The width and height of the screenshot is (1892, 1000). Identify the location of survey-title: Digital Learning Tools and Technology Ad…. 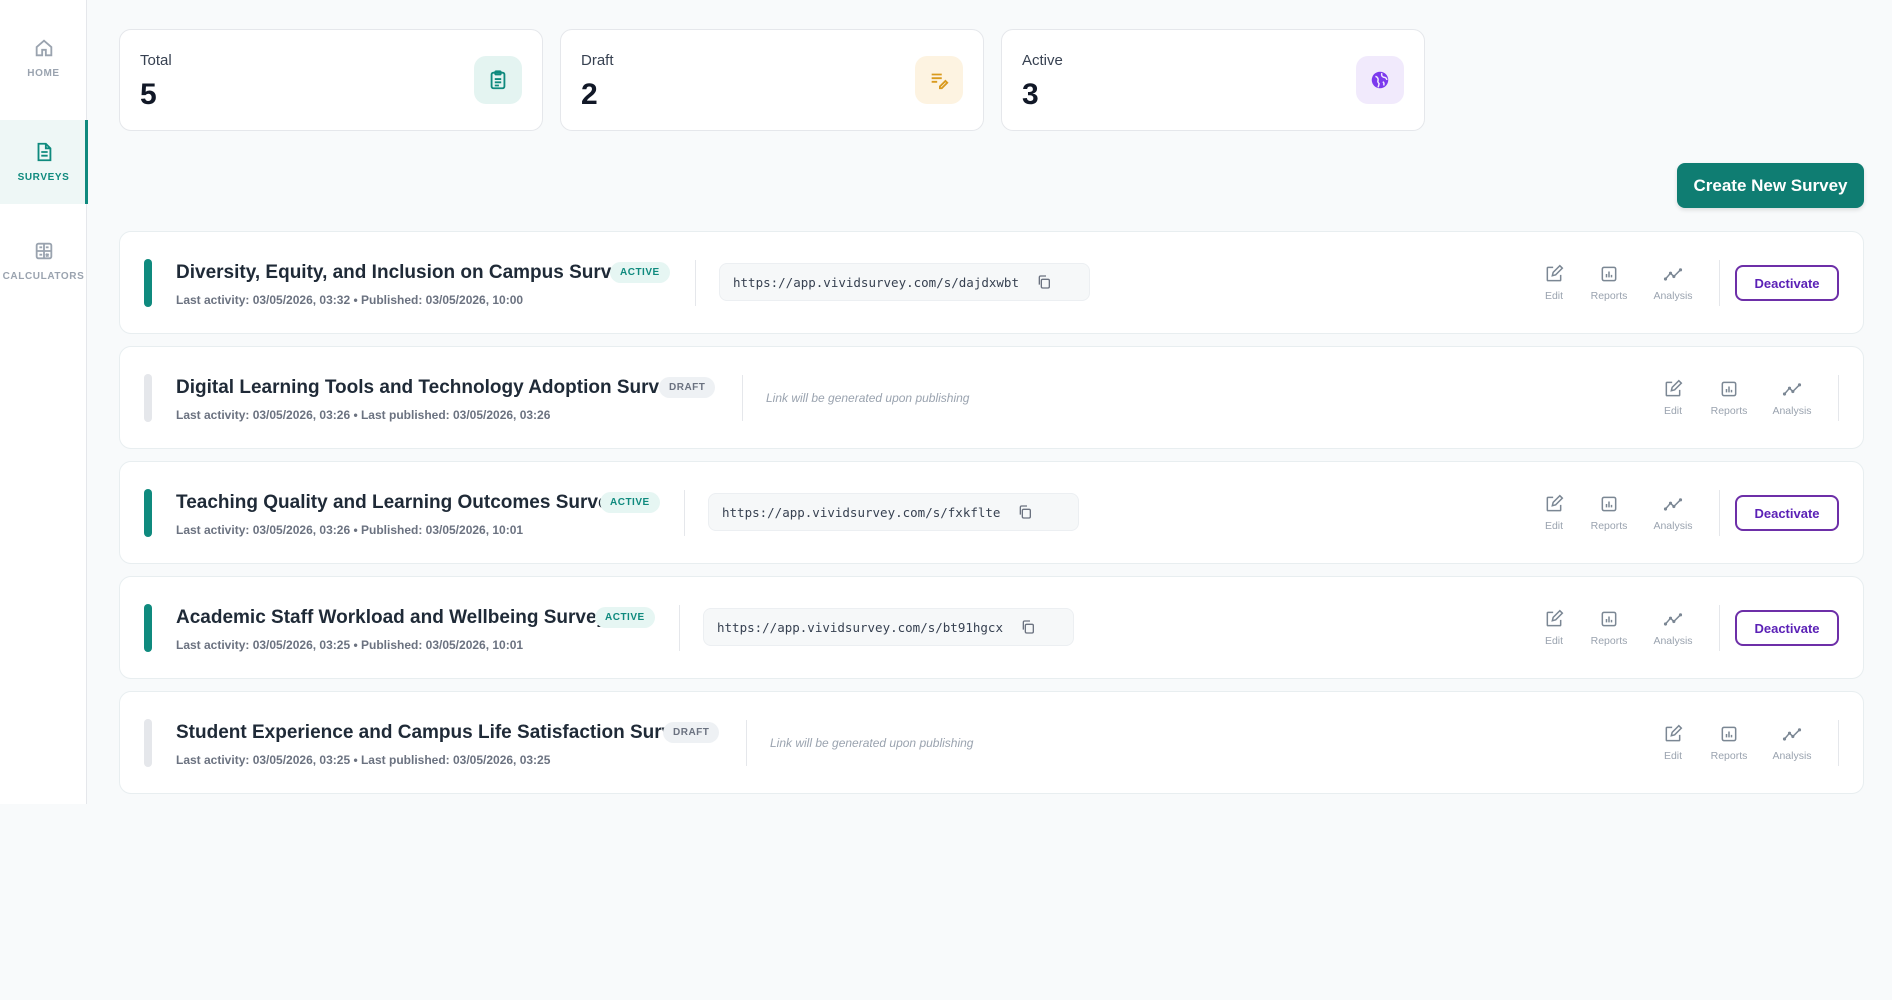
(428, 388).